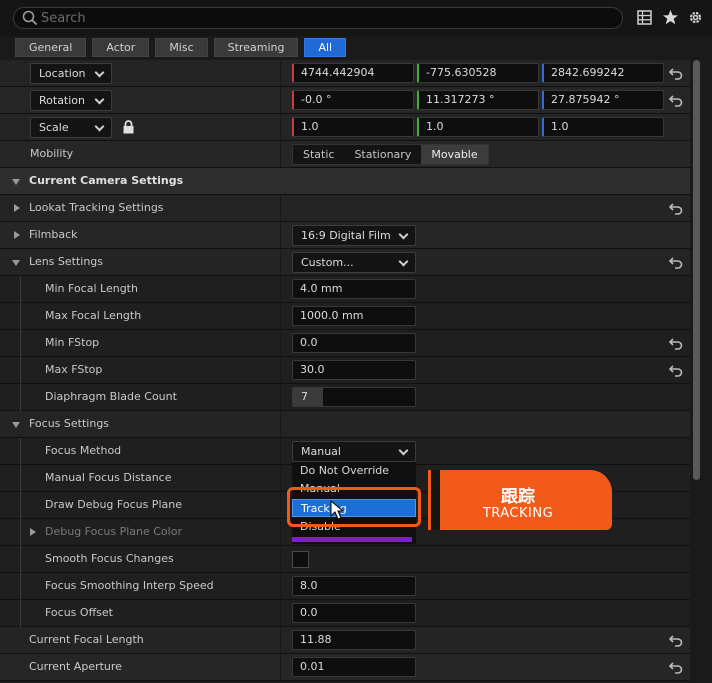  Describe the element at coordinates (128, 127) in the screenshot. I see `lock-icon` at that location.